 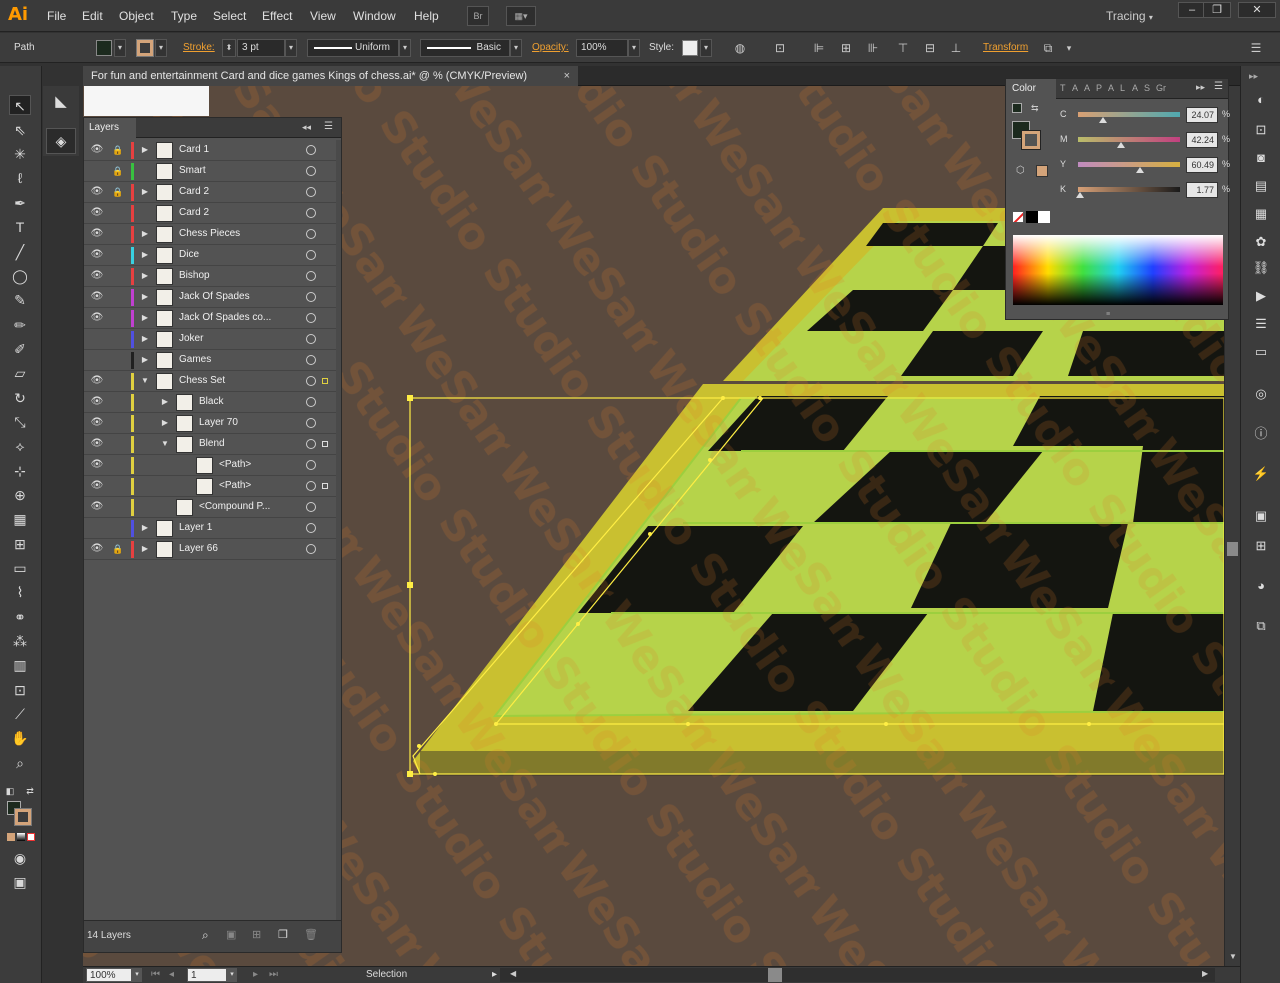 What do you see at coordinates (338, 530) in the screenshot?
I see `layers-scrollbar` at bounding box center [338, 530].